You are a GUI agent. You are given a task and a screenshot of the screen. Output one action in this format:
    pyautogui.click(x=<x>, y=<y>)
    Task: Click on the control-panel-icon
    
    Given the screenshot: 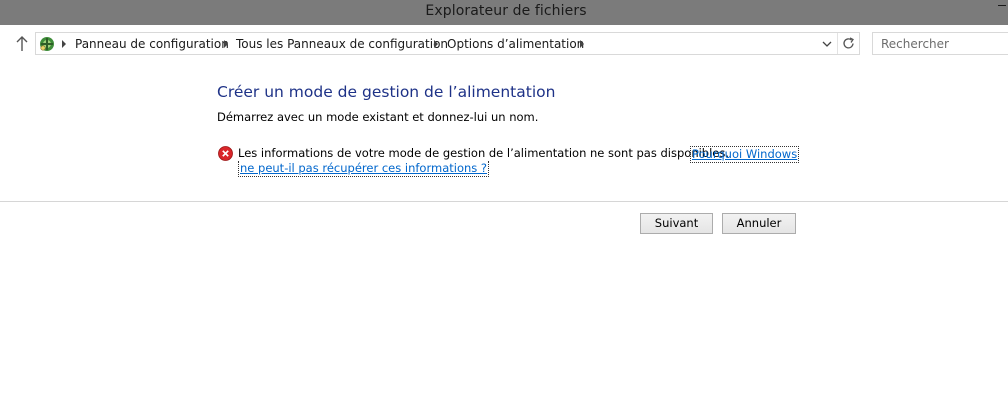 What is the action you would take?
    pyautogui.click(x=47, y=44)
    